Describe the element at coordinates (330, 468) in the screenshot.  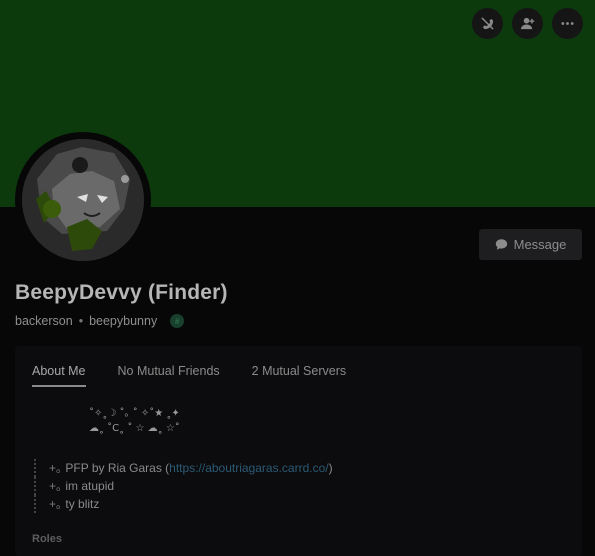
I see `bio-text-suffix: )` at that location.